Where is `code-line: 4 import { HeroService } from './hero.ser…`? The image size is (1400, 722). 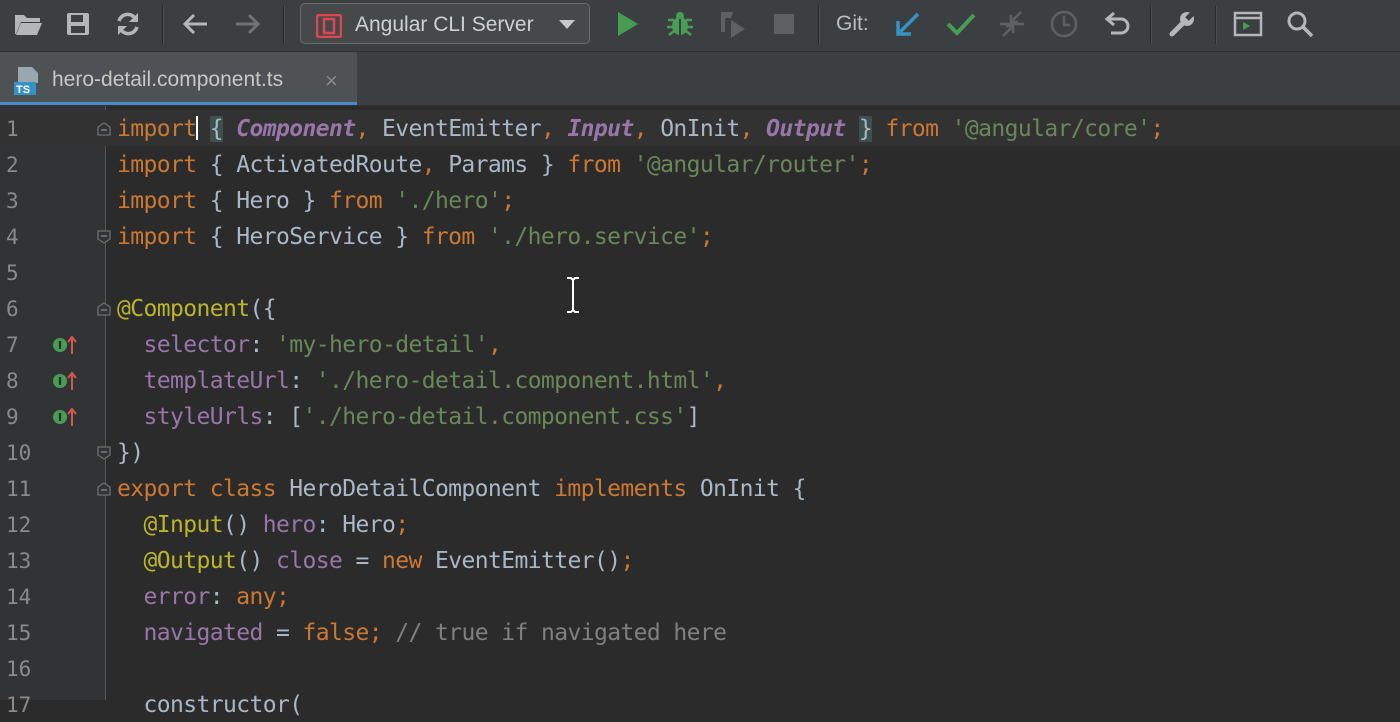
code-line: 4 import { HeroService } from './hero.ser… is located at coordinates (700, 236).